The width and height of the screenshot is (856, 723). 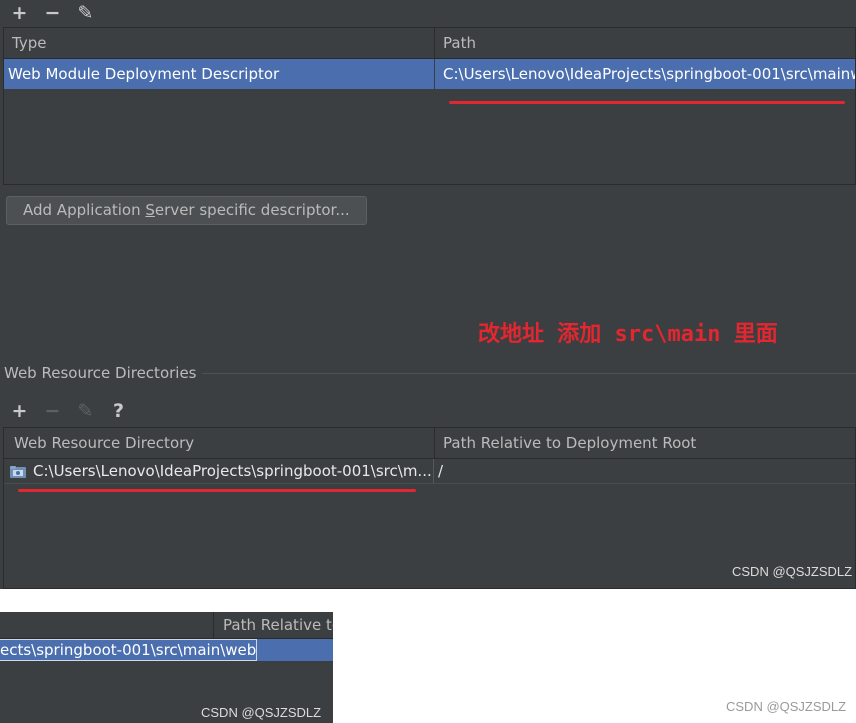 What do you see at coordinates (261, 712) in the screenshot?
I see `crop-csdn-watermark: CSDN @QSJZSDLZ` at bounding box center [261, 712].